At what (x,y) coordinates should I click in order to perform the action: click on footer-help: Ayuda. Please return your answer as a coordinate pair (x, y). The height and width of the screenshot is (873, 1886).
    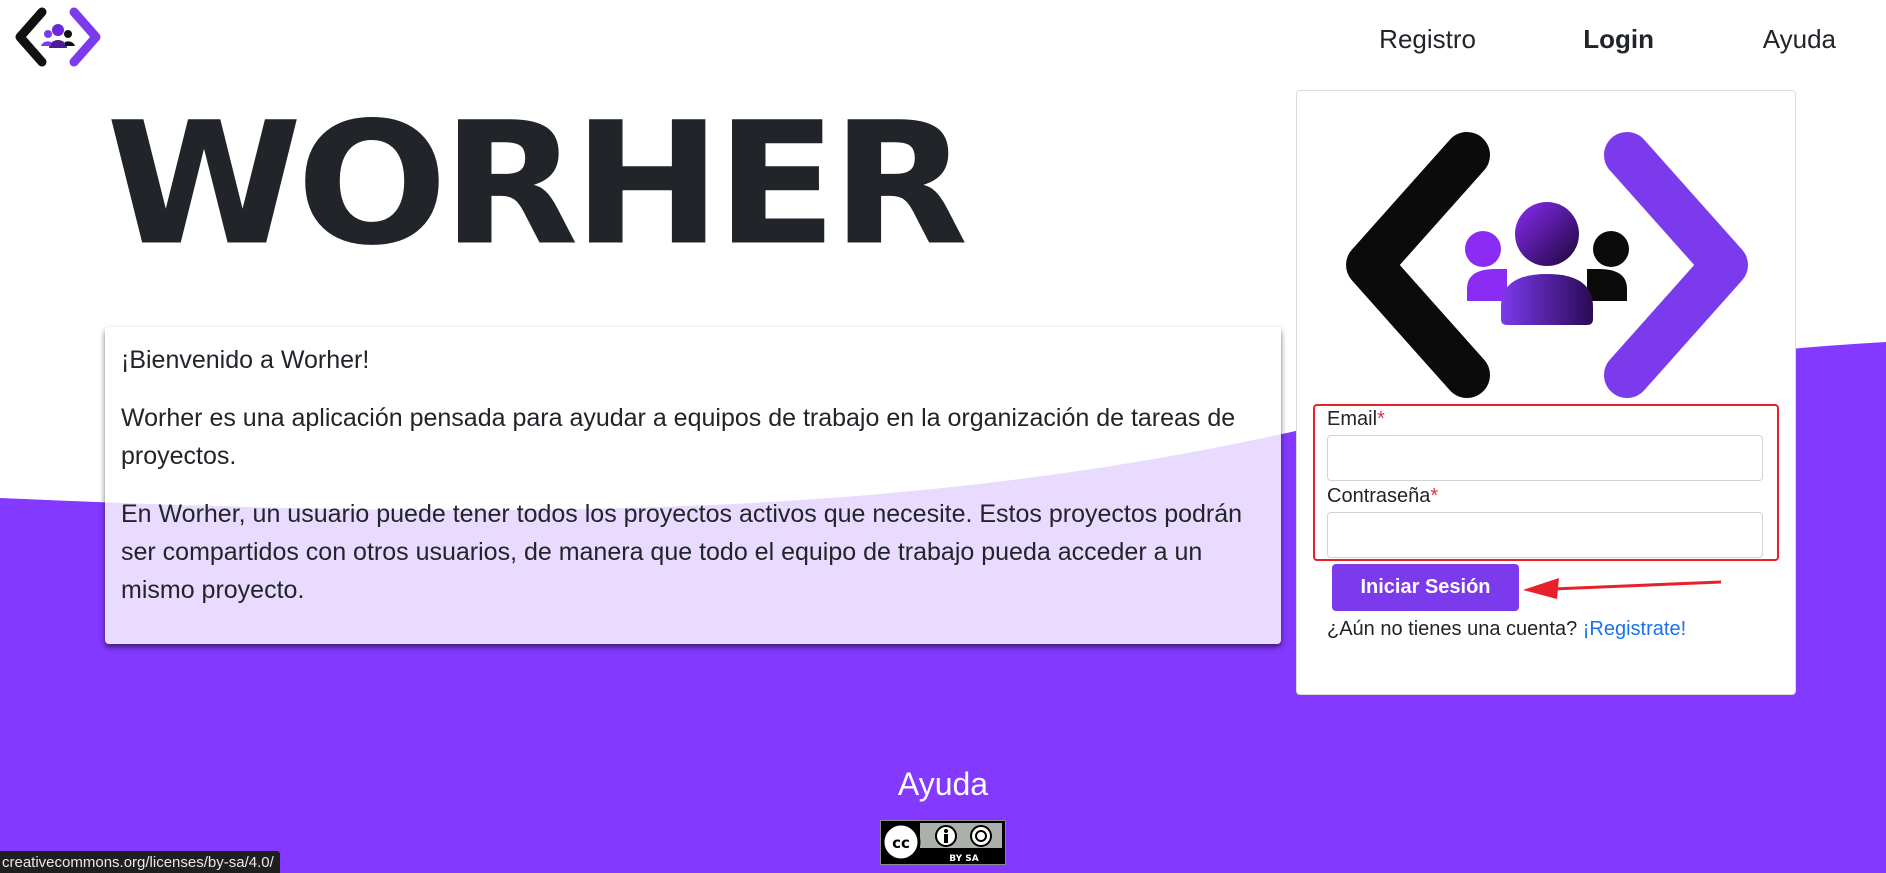
    Looking at the image, I should click on (943, 784).